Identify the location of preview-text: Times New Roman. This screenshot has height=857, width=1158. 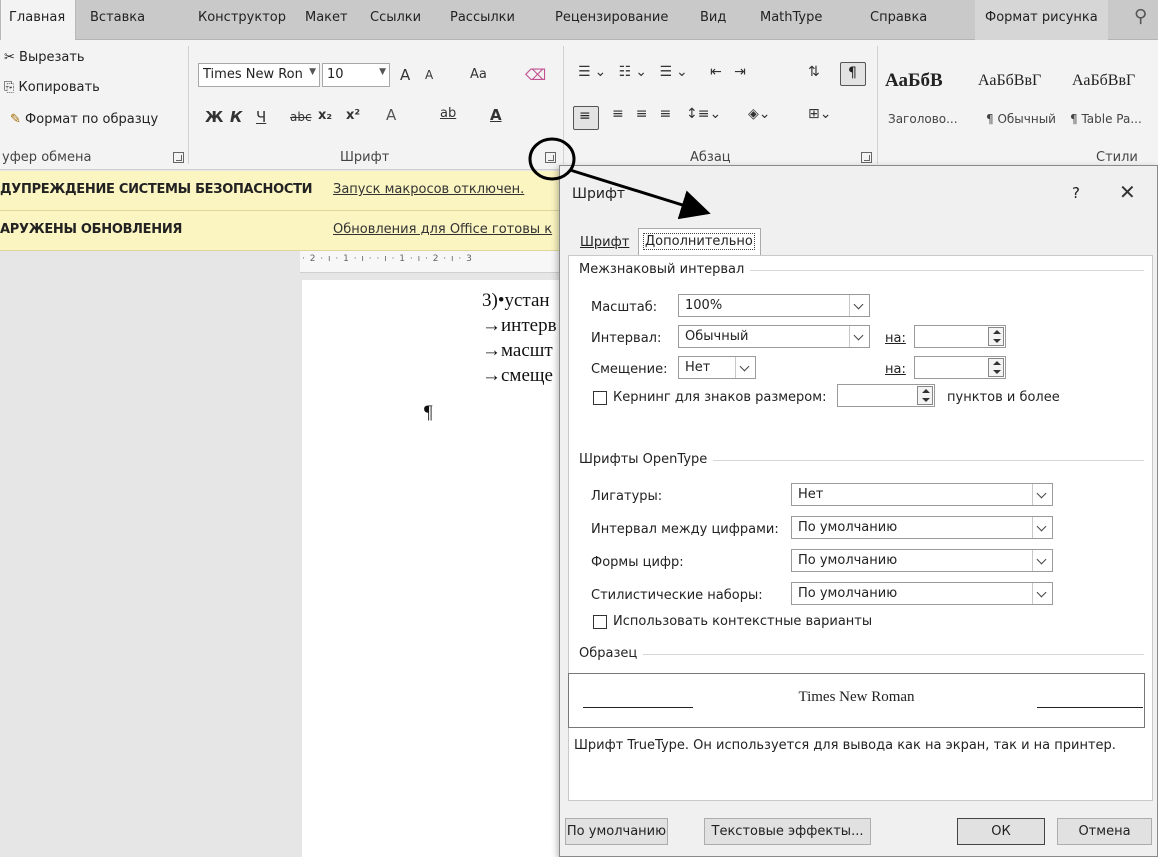
(856, 697).